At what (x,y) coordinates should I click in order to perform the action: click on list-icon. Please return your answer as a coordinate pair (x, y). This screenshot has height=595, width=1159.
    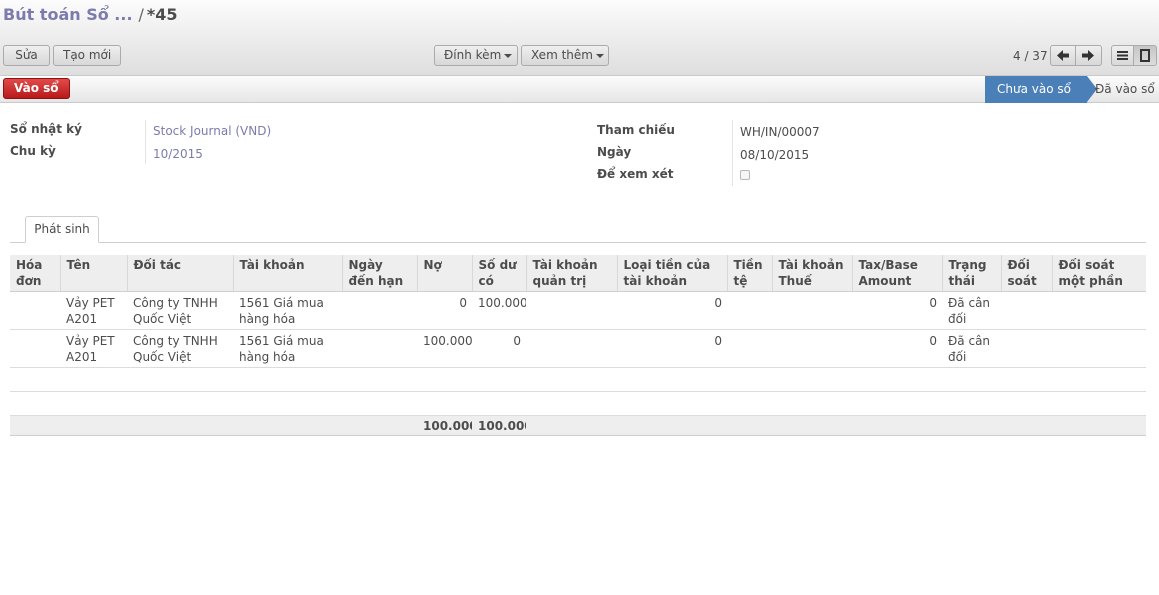
    Looking at the image, I should click on (1122, 55).